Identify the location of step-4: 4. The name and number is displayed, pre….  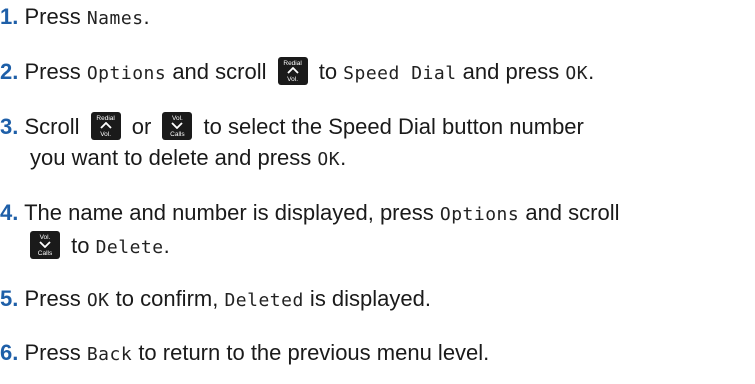
(310, 229).